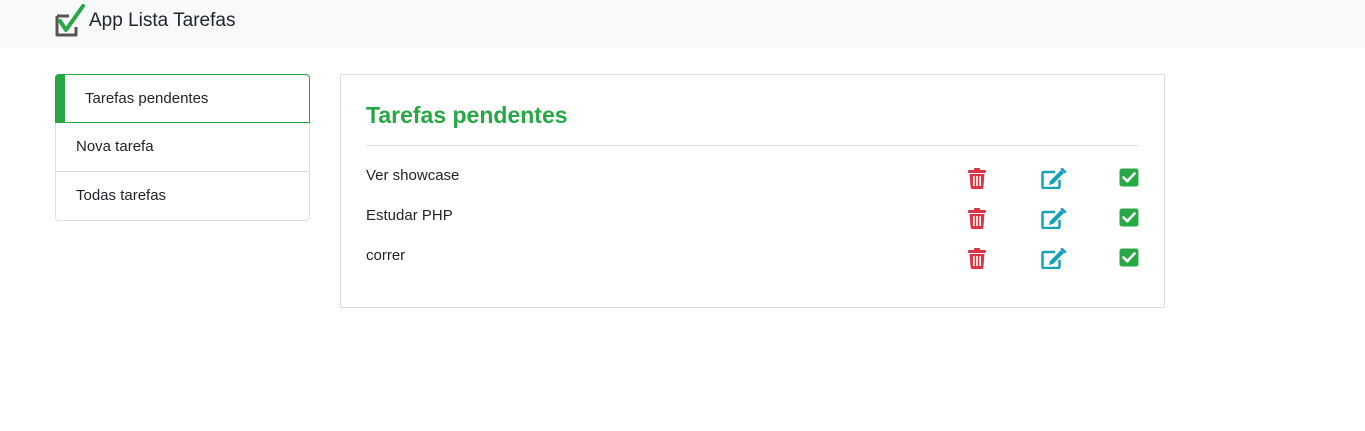  Describe the element at coordinates (162, 20) in the screenshot. I see `brand-title: App Lista Tarefas` at that location.